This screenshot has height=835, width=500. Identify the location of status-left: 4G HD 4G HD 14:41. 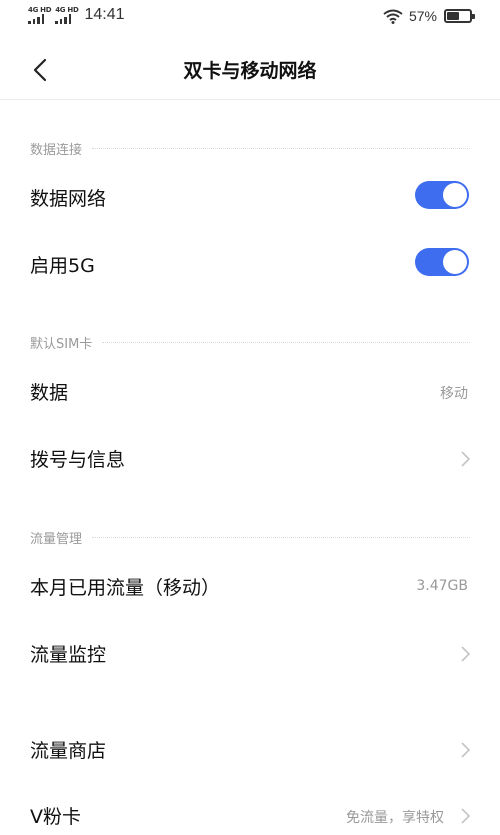
(76, 15).